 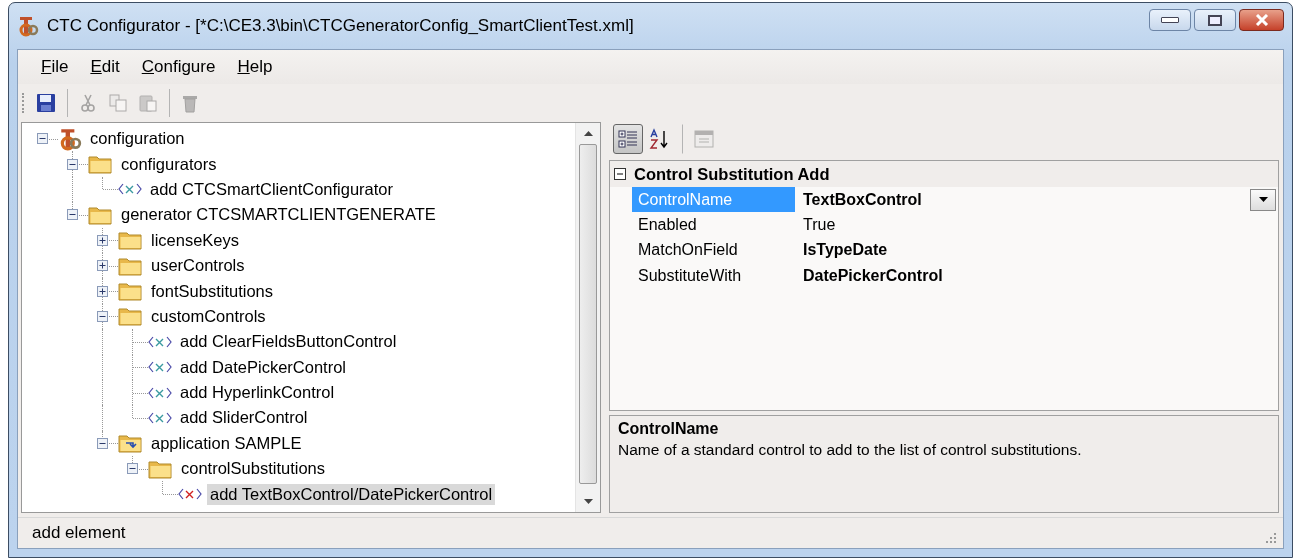 What do you see at coordinates (668, 429) in the screenshot?
I see `help-title: ControlName` at bounding box center [668, 429].